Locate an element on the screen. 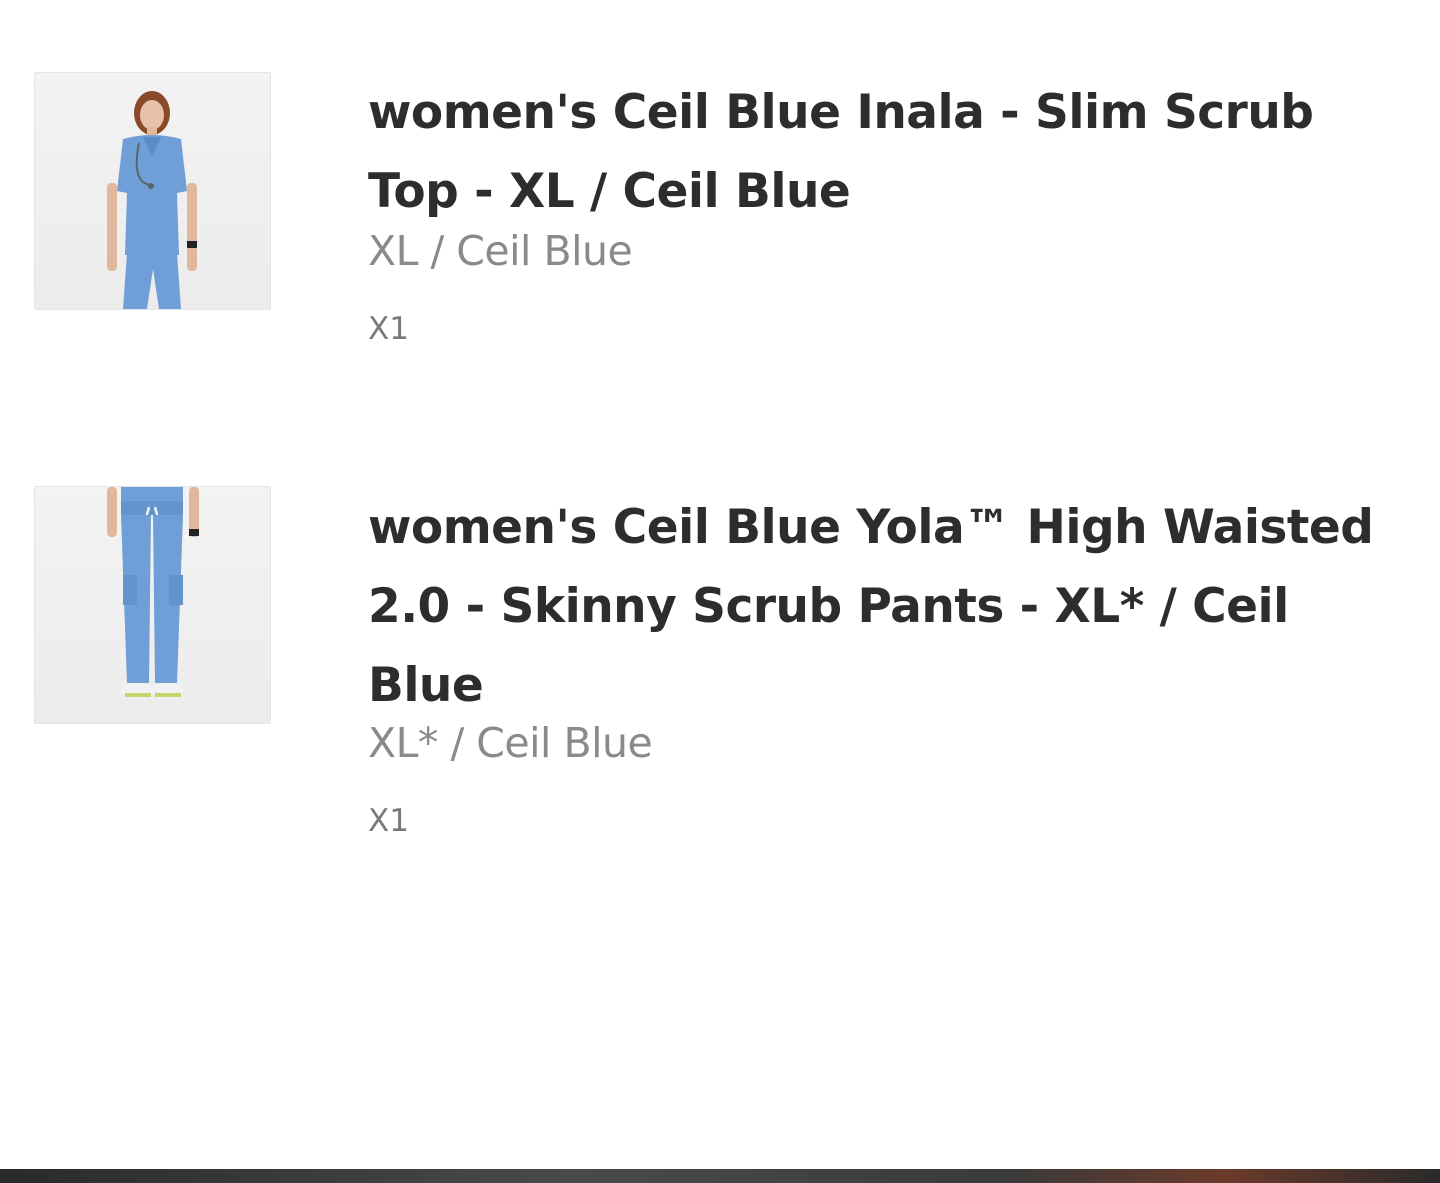  product-variant: XL* / Ceil Blue is located at coordinates (510, 743).